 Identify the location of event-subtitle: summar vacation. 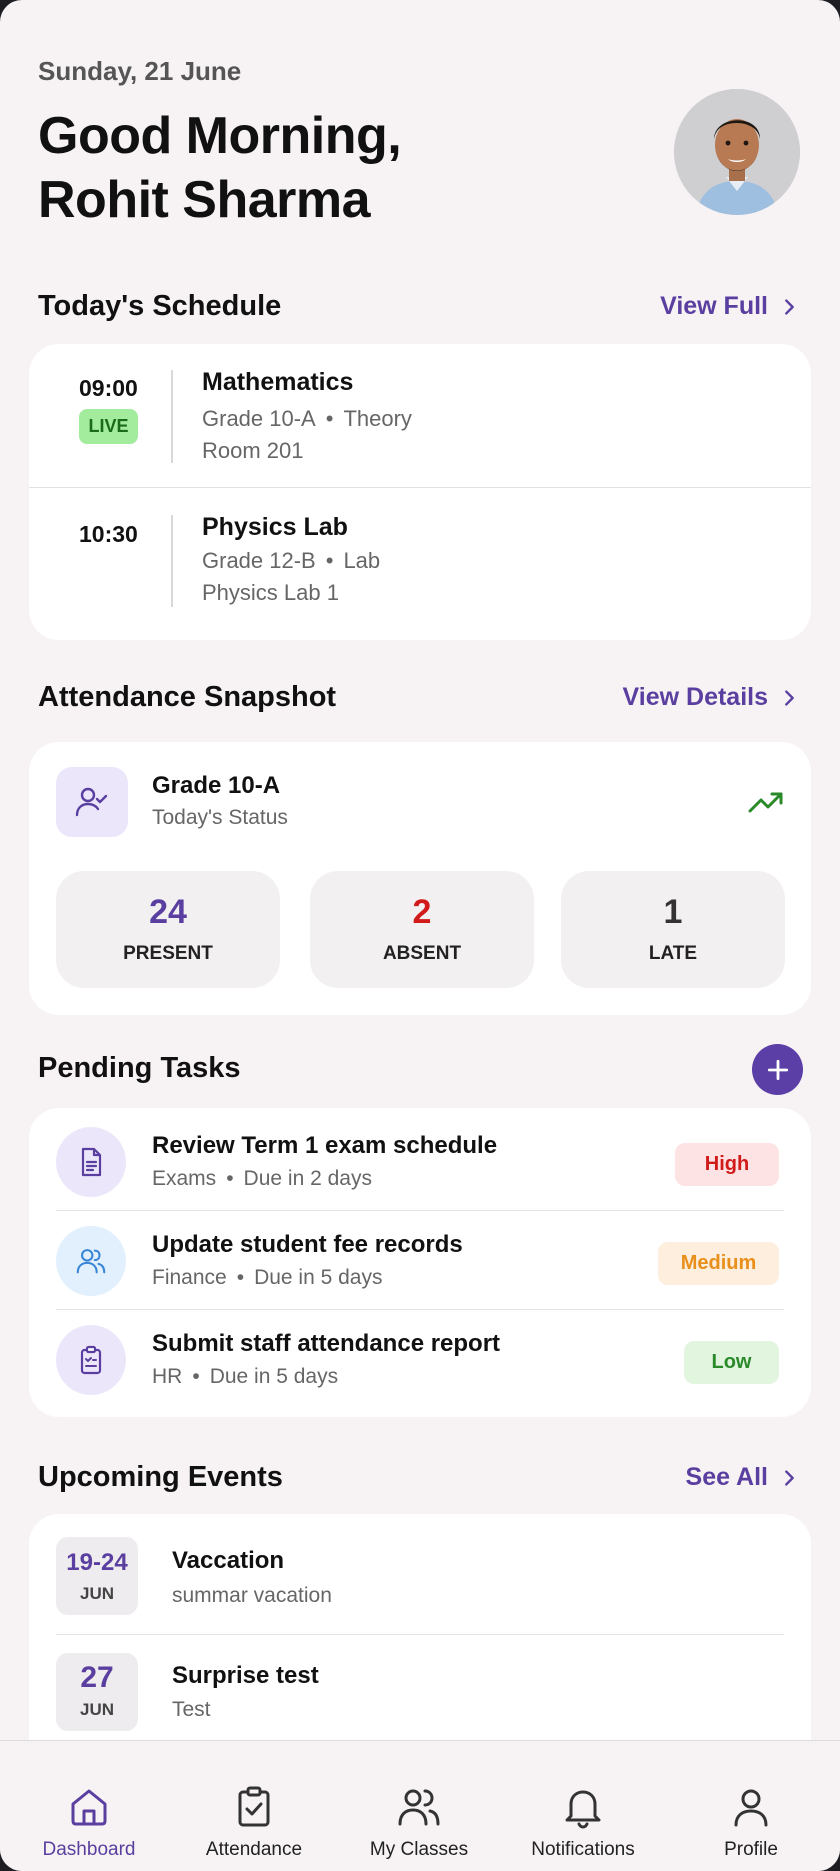
(252, 1595).